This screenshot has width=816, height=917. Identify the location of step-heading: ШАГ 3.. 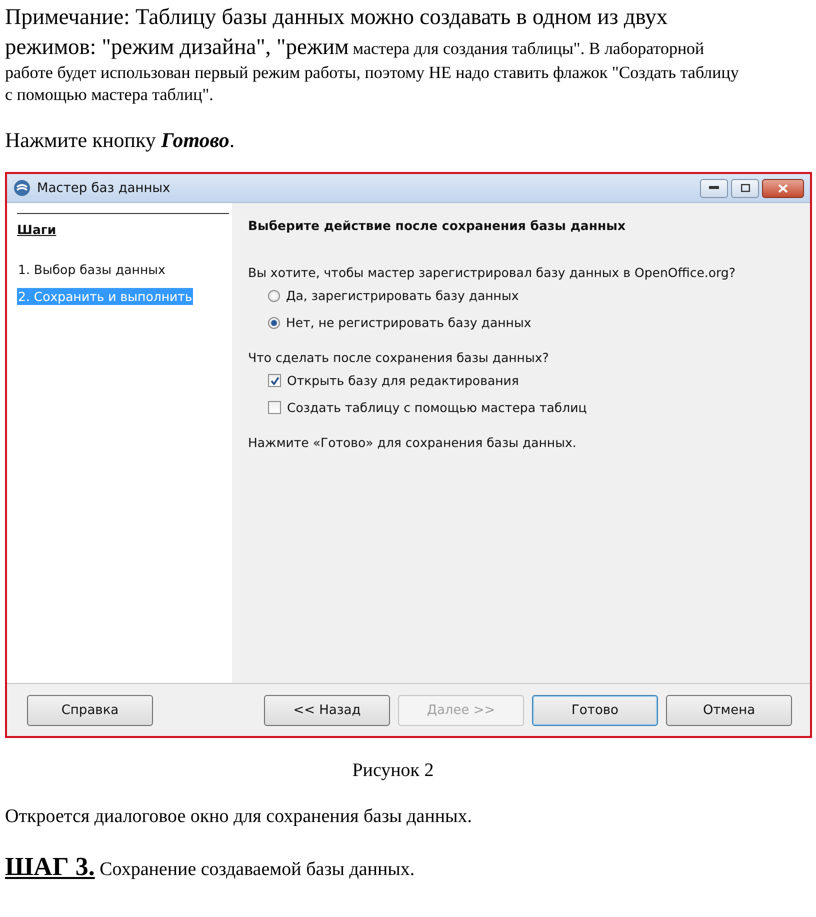
(50, 866).